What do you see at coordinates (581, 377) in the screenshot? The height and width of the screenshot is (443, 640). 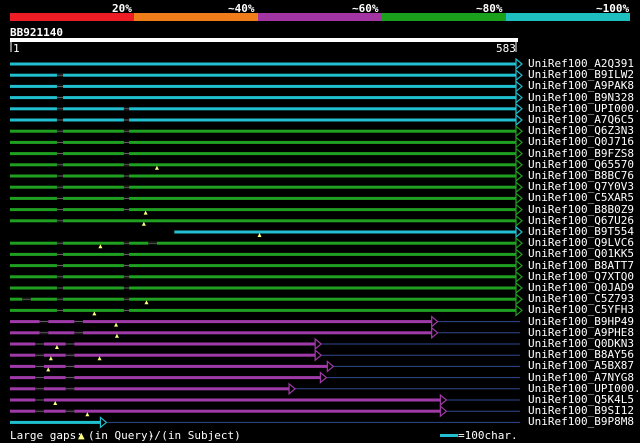 I see `hit-label: UniRef100_A7NYG8` at bounding box center [581, 377].